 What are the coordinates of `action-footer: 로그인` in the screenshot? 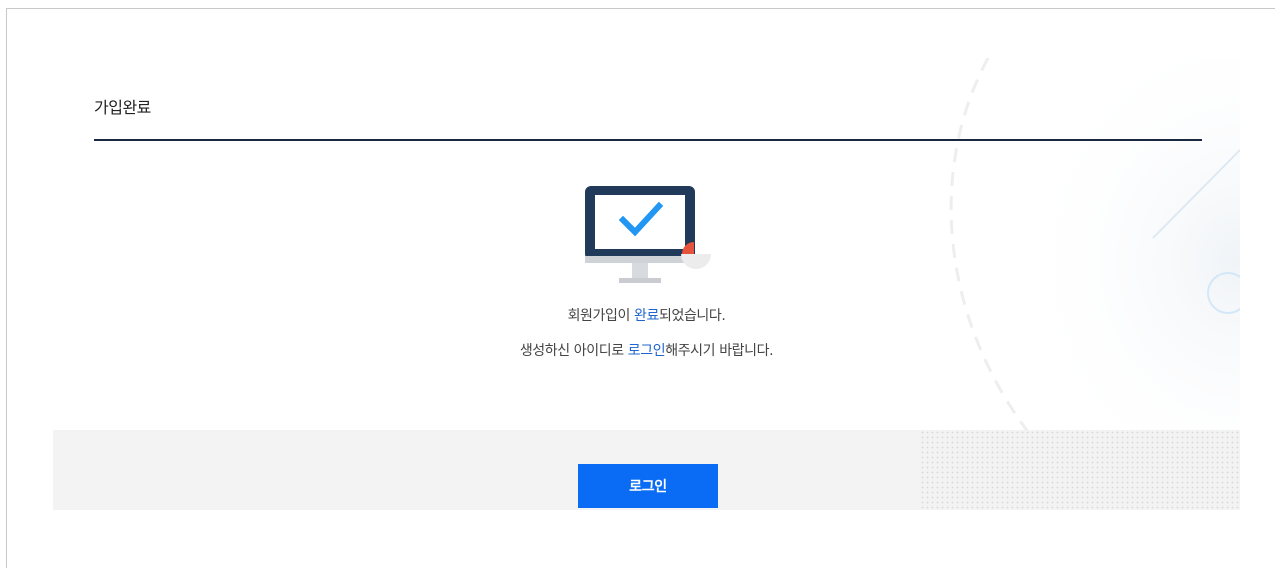 It's located at (646, 470).